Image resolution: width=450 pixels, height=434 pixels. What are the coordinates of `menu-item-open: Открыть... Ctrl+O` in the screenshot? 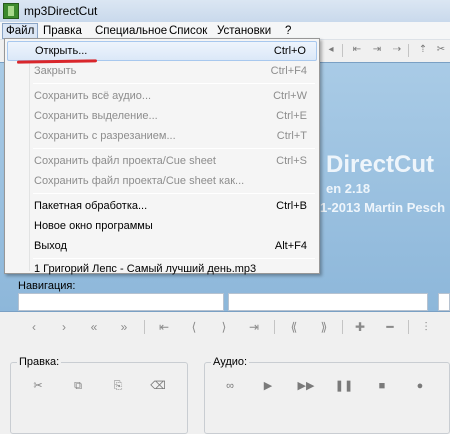 It's located at (162, 51).